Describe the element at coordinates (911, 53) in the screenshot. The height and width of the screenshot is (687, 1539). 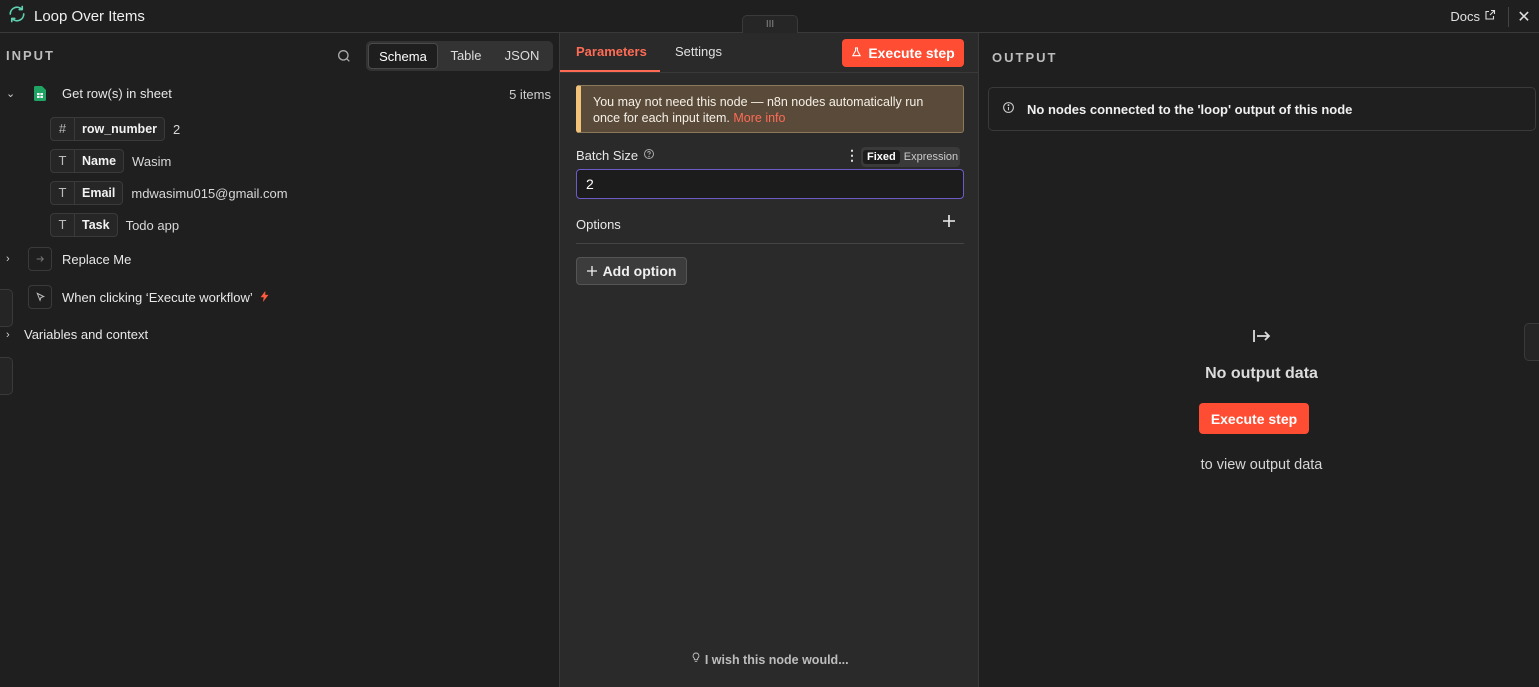
I see `execute-step-label: Execute step` at that location.